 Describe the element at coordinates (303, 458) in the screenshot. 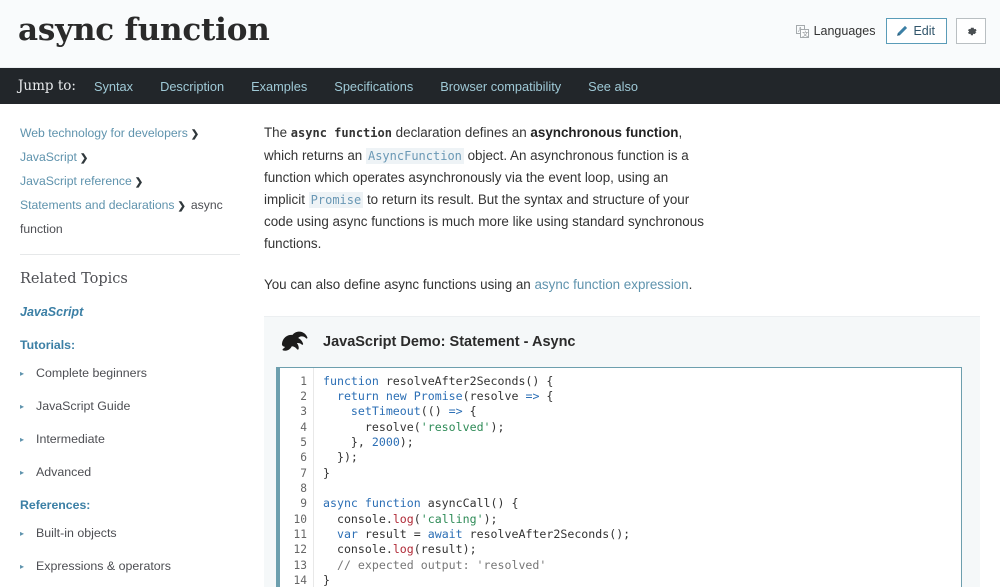

I see `line-number: 6` at that location.